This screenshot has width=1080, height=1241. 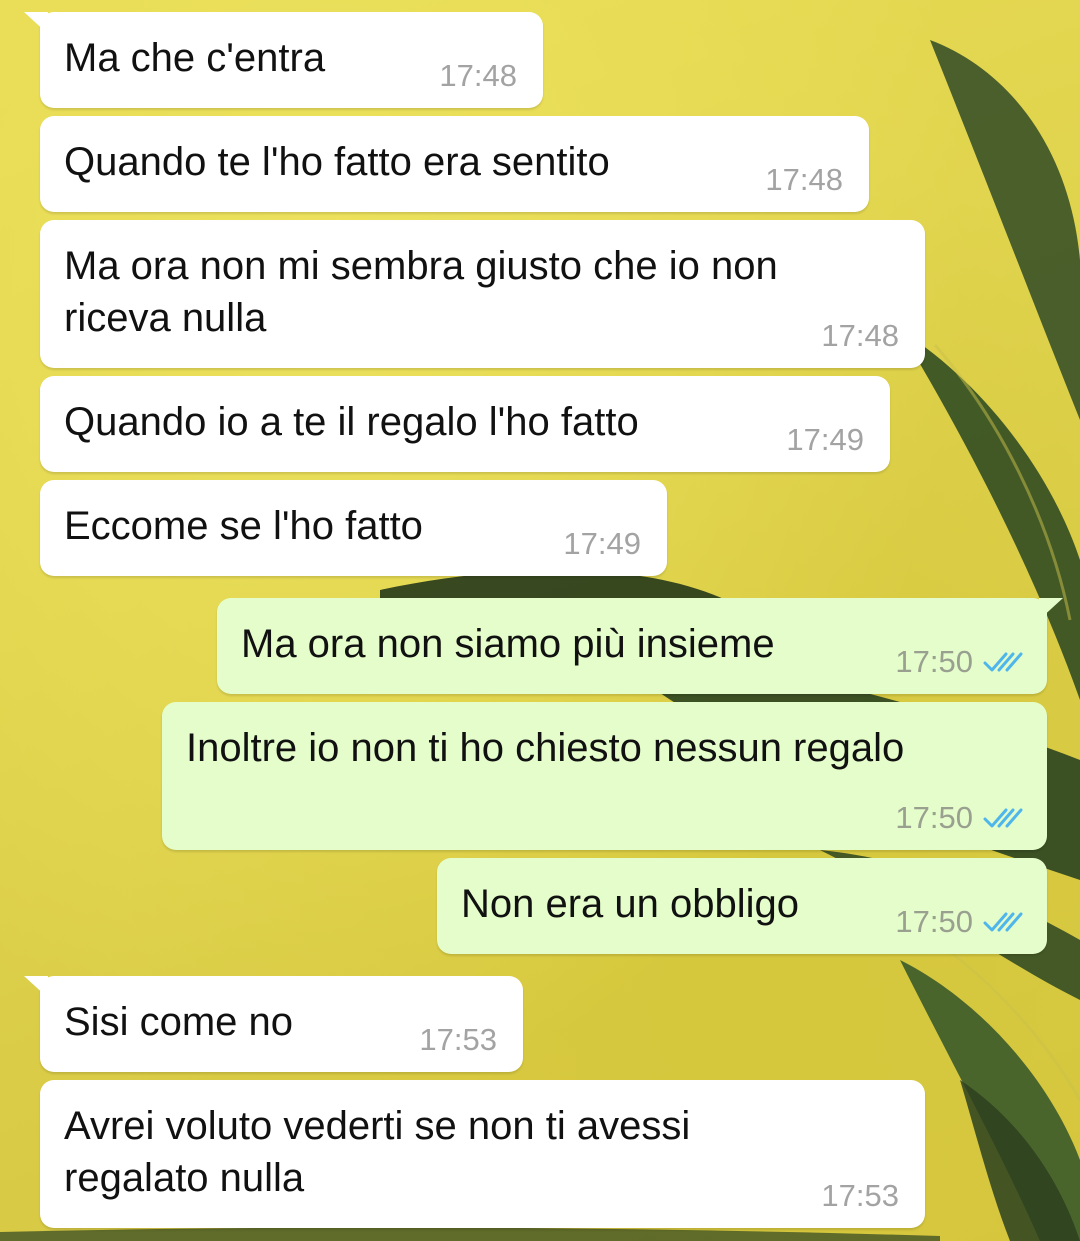 I want to click on message-text: Quando io a te il regalo l'ho fatto, so click(x=351, y=422).